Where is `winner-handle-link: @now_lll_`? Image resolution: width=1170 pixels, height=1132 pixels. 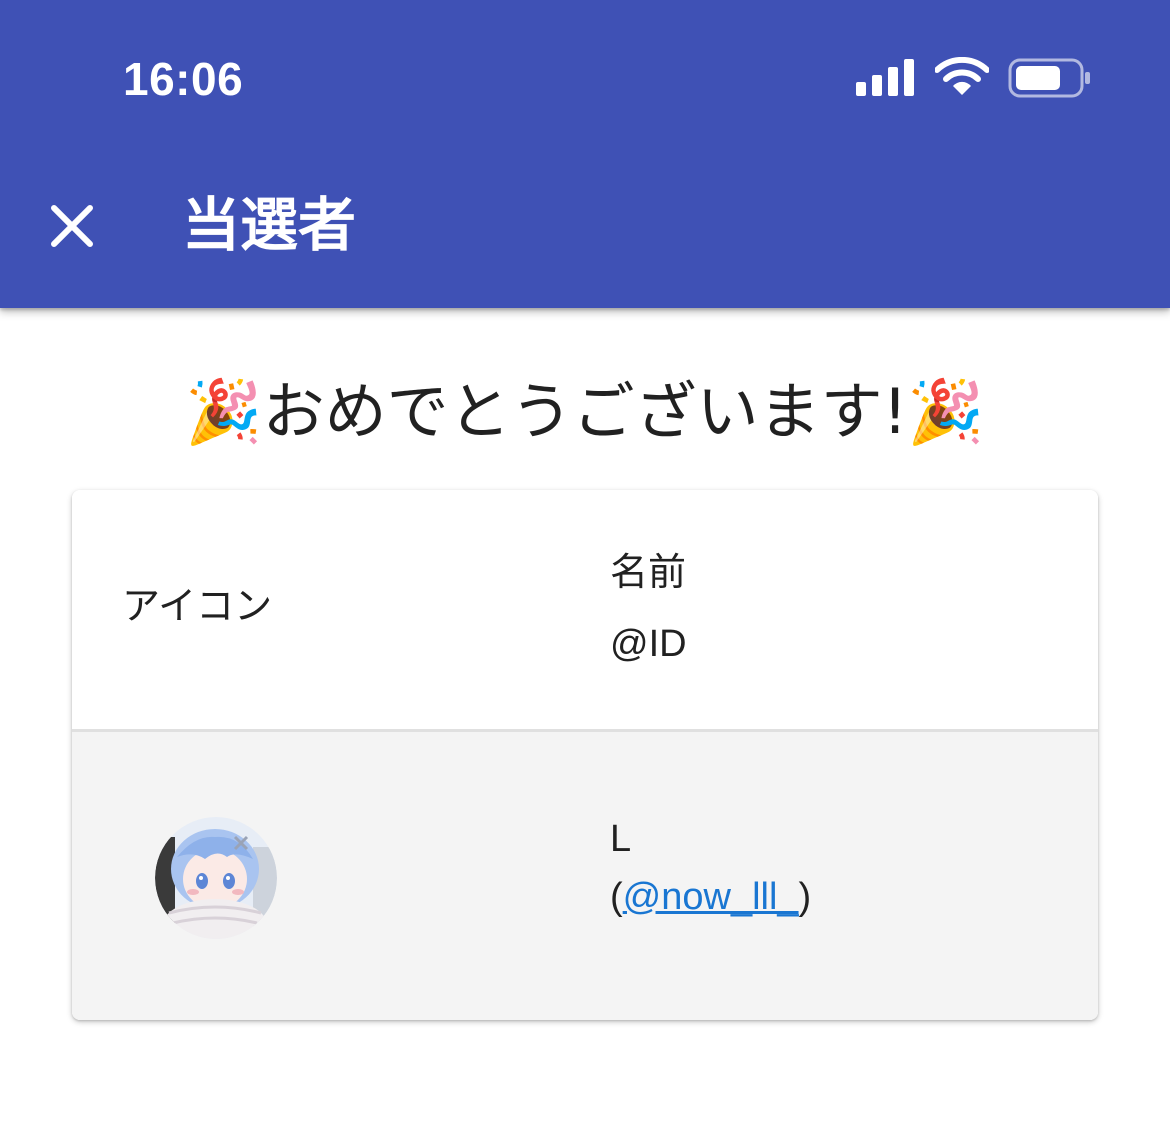 winner-handle-link: @now_lll_ is located at coordinates (711, 897).